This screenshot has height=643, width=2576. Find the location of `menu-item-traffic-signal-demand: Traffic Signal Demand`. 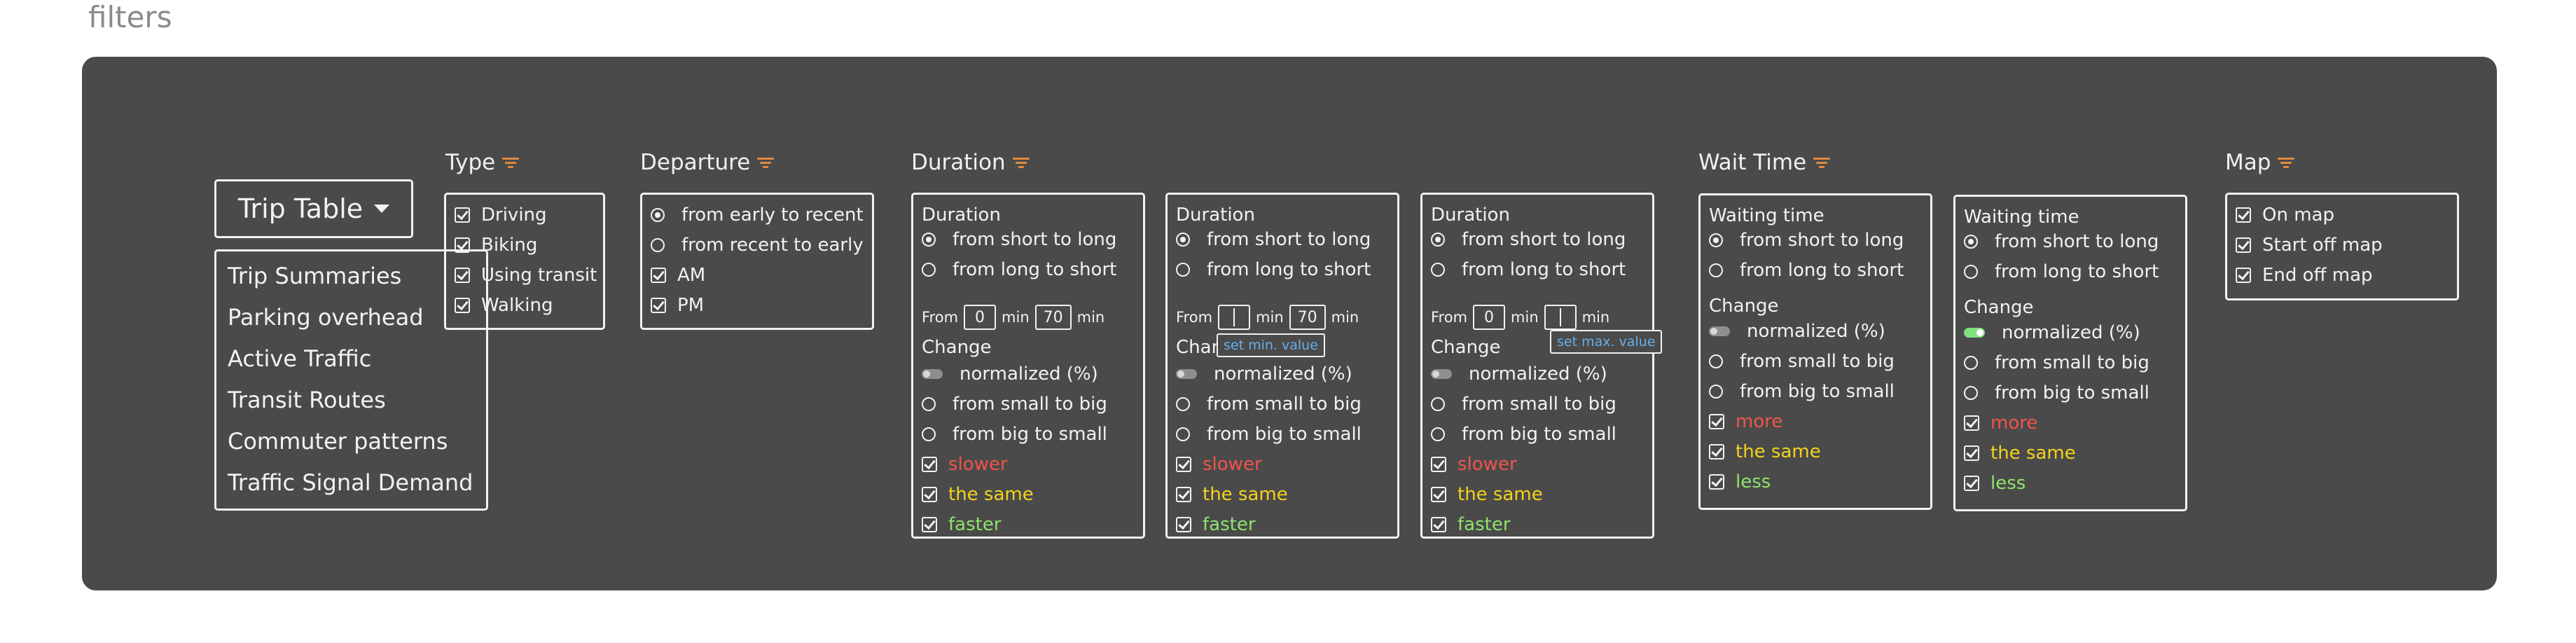

menu-item-traffic-signal-demand: Traffic Signal Demand is located at coordinates (351, 482).